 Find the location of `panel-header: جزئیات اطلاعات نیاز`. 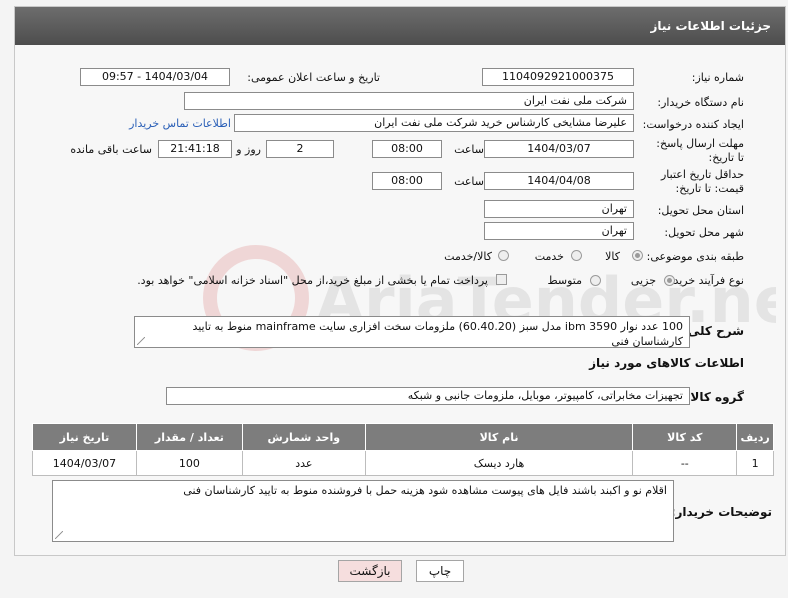

panel-header: جزئیات اطلاعات نیاز is located at coordinates (400, 26).